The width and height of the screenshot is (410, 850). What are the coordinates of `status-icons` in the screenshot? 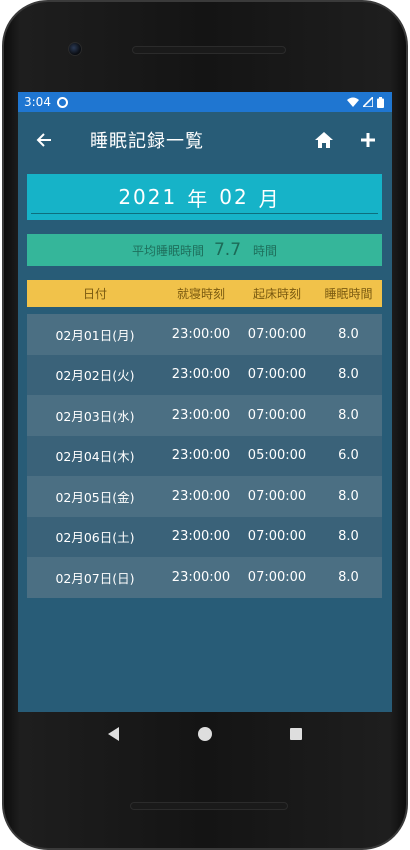 It's located at (365, 102).